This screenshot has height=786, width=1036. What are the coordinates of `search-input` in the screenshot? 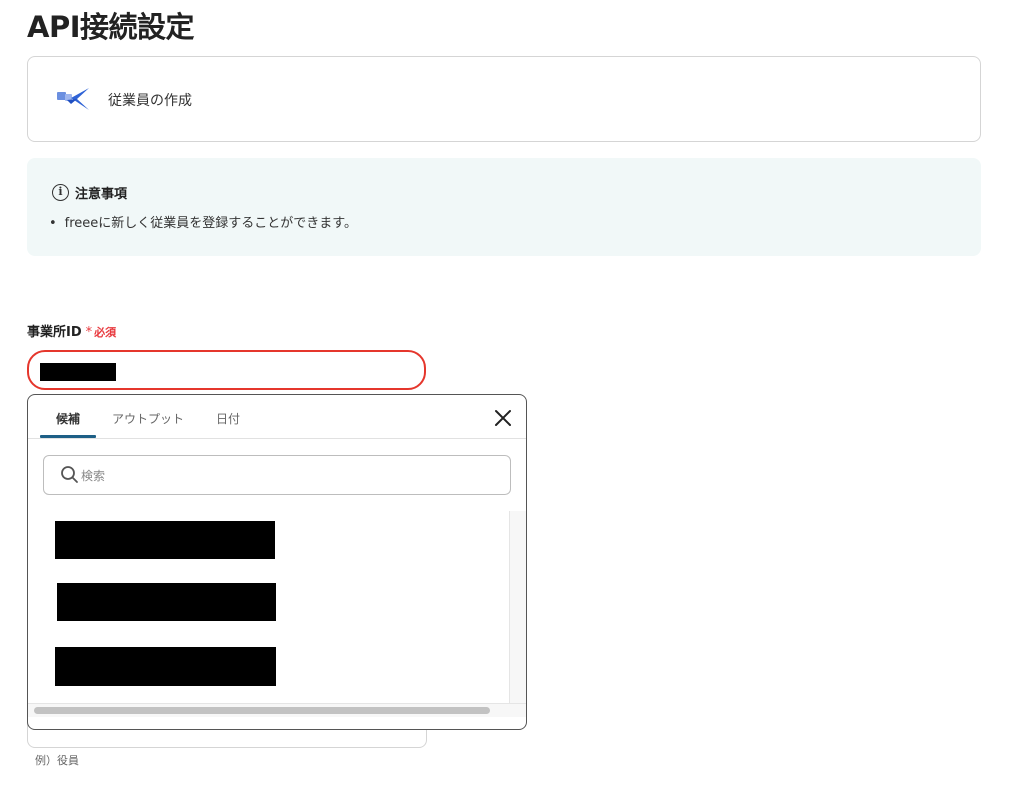 It's located at (281, 476).